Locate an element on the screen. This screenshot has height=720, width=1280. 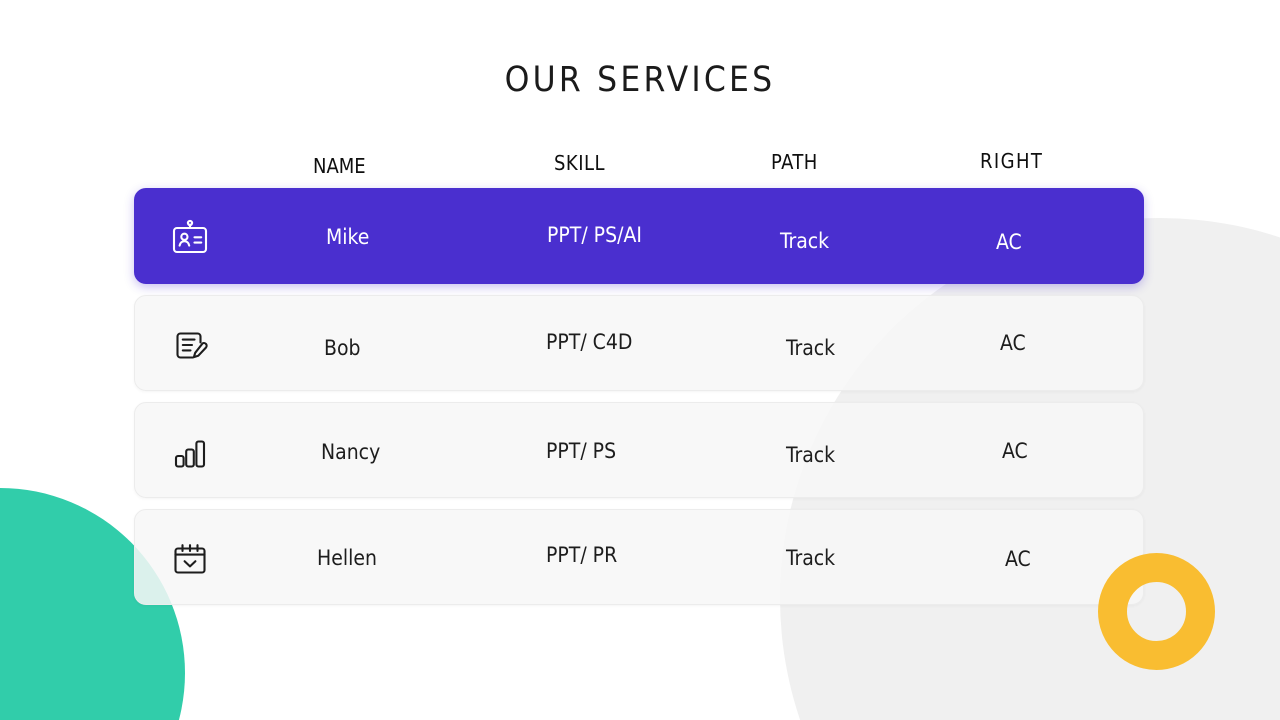
table-row: Mike PPT/ PS/AI Track AC is located at coordinates (639, 236).